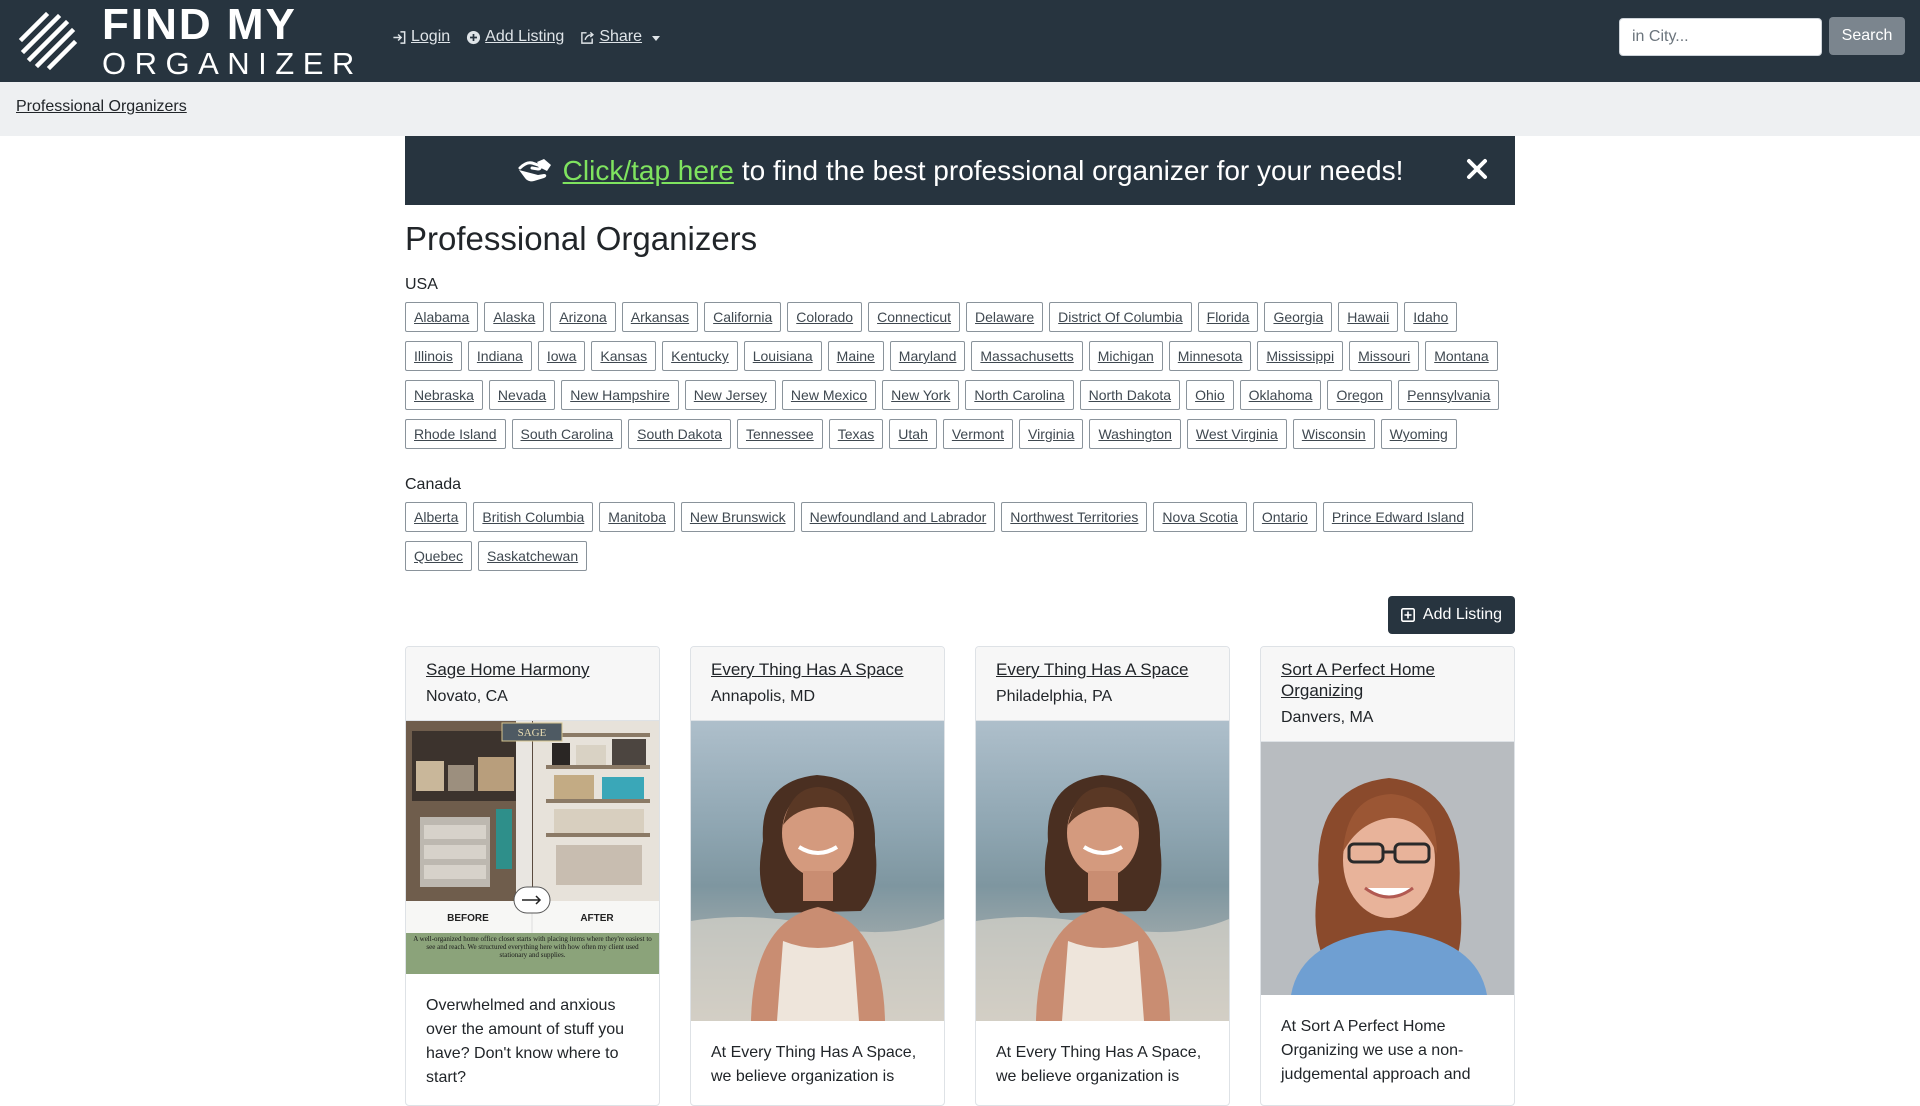 The width and height of the screenshot is (1920, 1106). Describe the element at coordinates (525, 36) in the screenshot. I see `add-listing-label: Add Listing` at that location.